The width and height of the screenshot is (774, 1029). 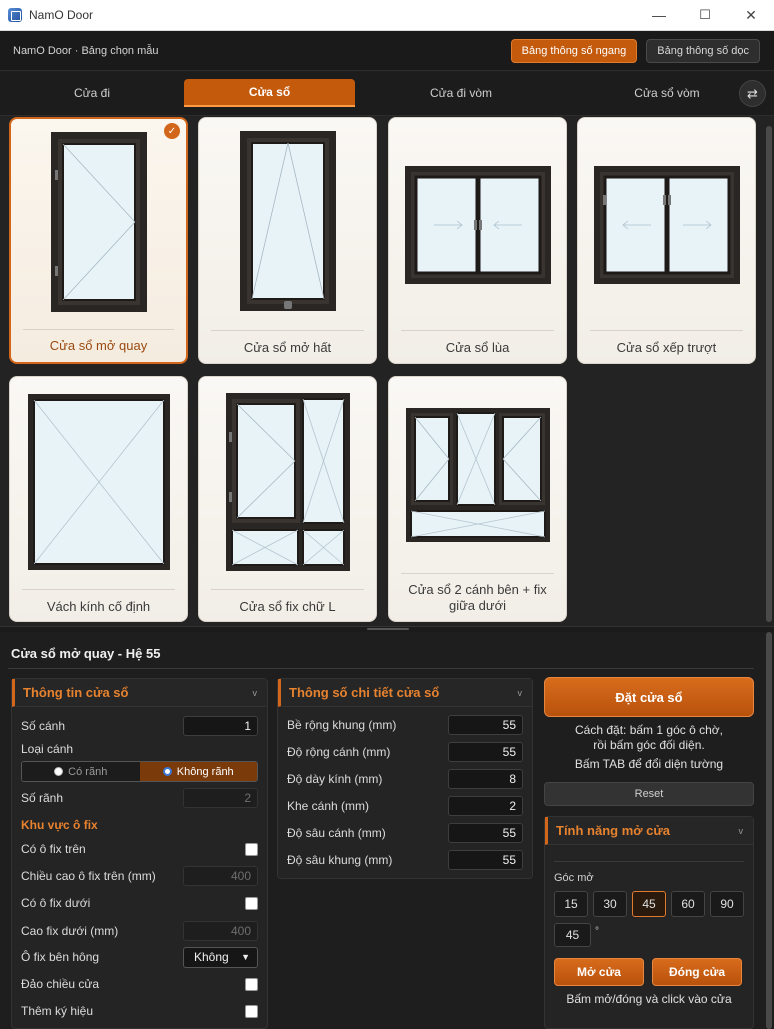 I want to click on card-label: Vách kính cố định, so click(x=98, y=606).